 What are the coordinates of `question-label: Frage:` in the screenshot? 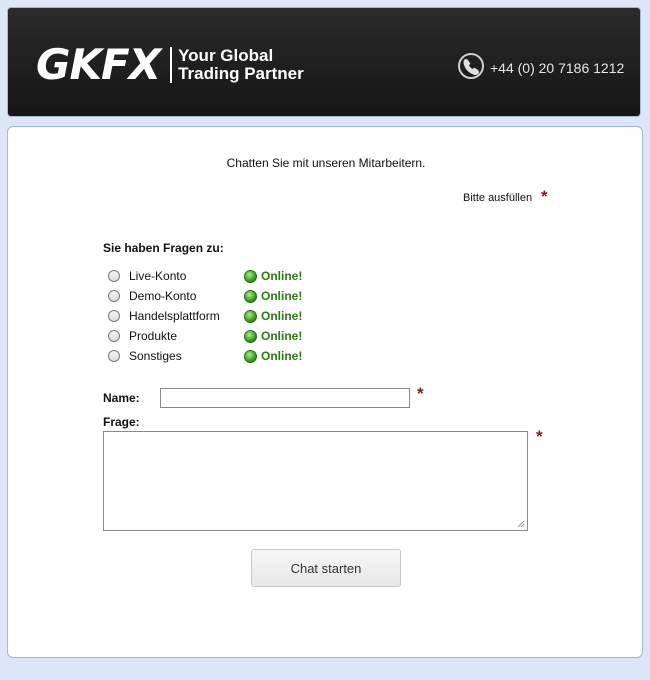 It's located at (121, 422).